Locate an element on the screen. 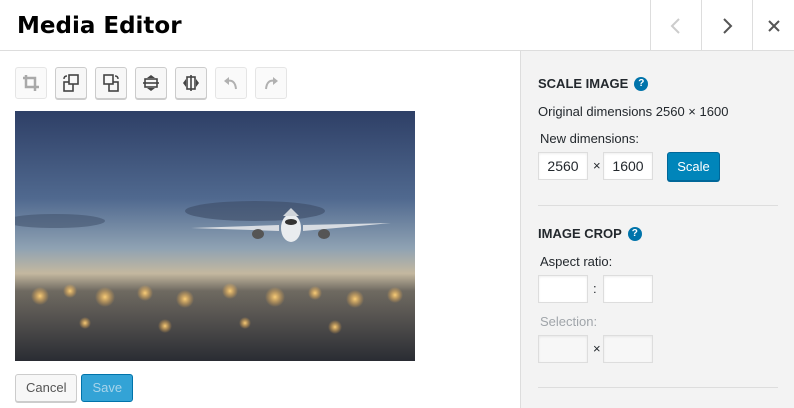  chevron-left-icon is located at coordinates (675, 25).